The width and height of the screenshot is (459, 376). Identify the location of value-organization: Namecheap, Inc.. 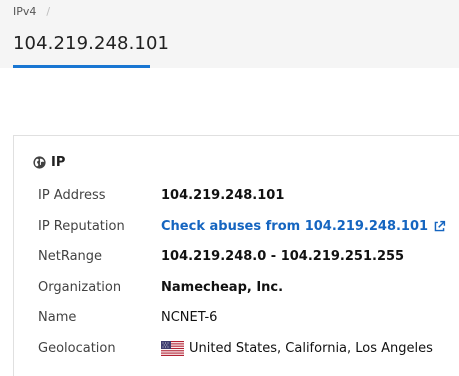
(222, 287).